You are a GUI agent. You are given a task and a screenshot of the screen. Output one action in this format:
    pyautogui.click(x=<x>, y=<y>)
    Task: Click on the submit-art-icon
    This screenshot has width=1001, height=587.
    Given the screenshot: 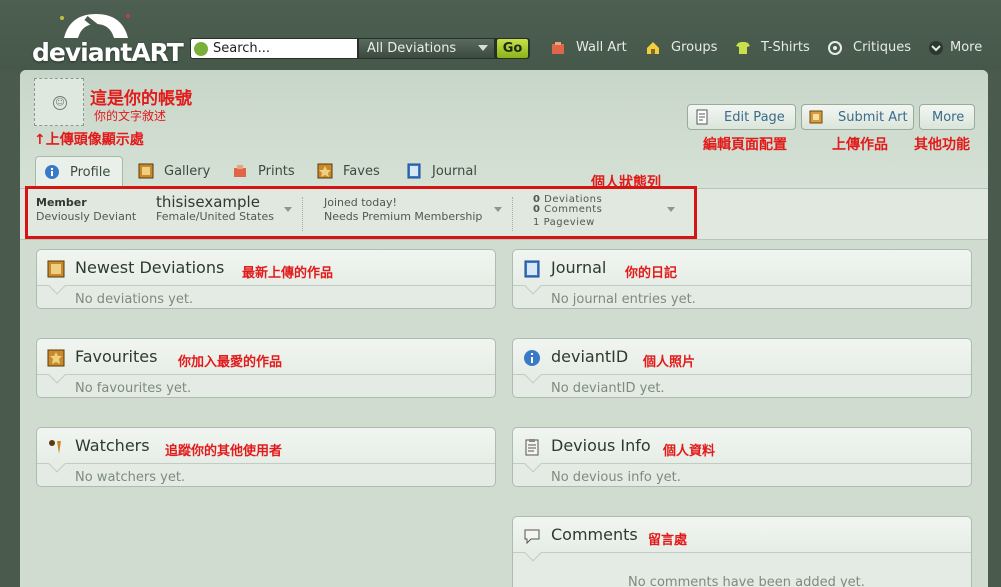 What is the action you would take?
    pyautogui.click(x=816, y=117)
    